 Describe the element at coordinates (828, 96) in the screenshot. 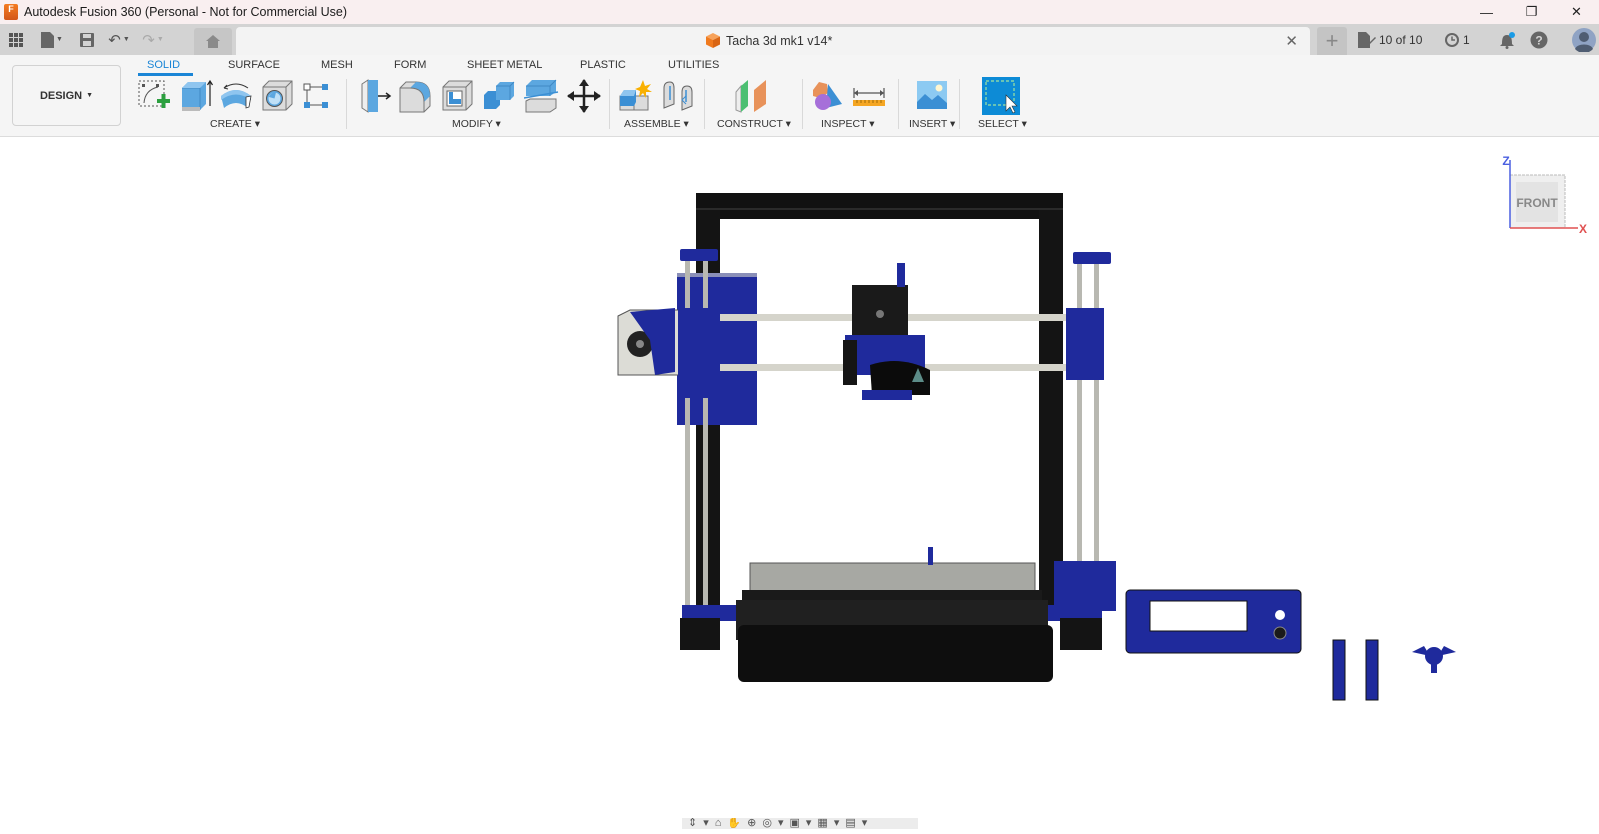

I see `section-analysis-button` at that location.